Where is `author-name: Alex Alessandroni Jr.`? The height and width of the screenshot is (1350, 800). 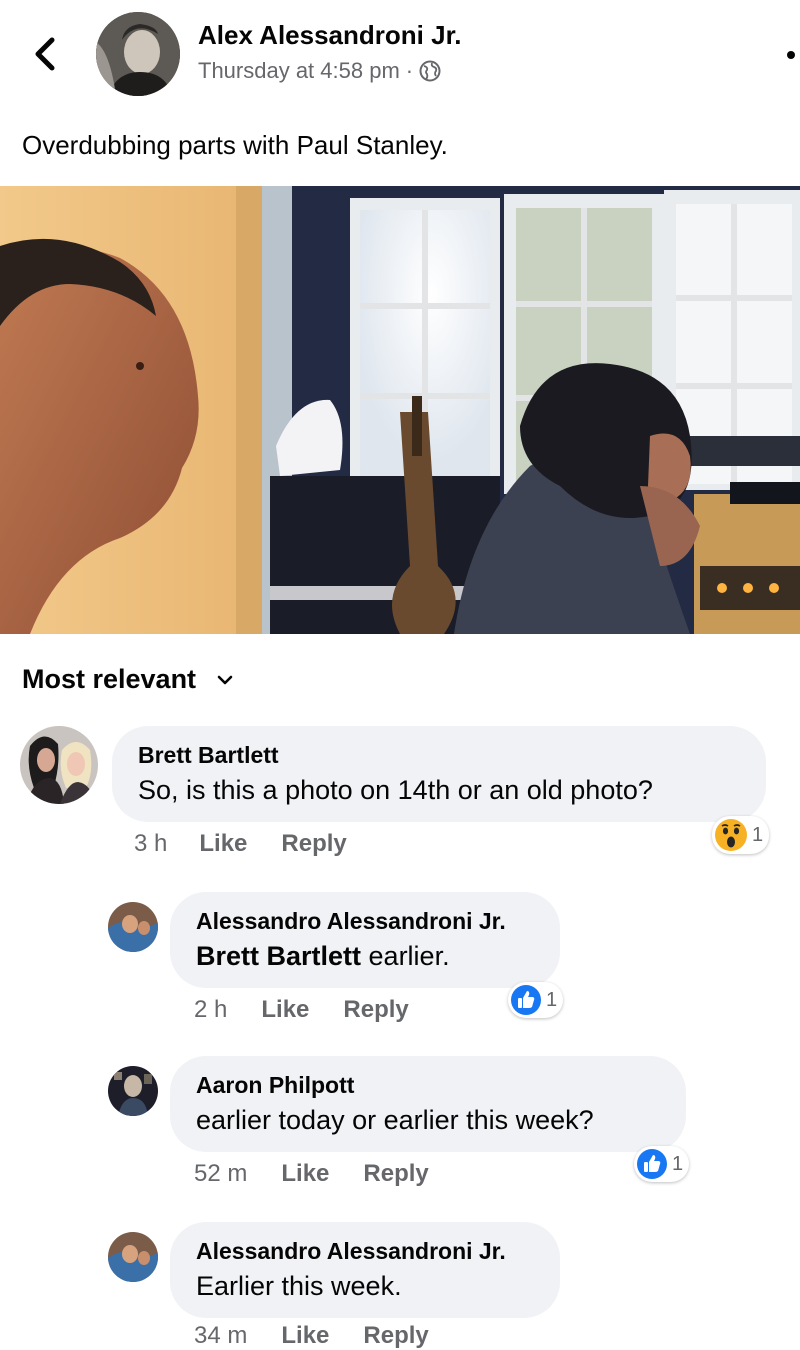 author-name: Alex Alessandroni Jr. is located at coordinates (329, 35).